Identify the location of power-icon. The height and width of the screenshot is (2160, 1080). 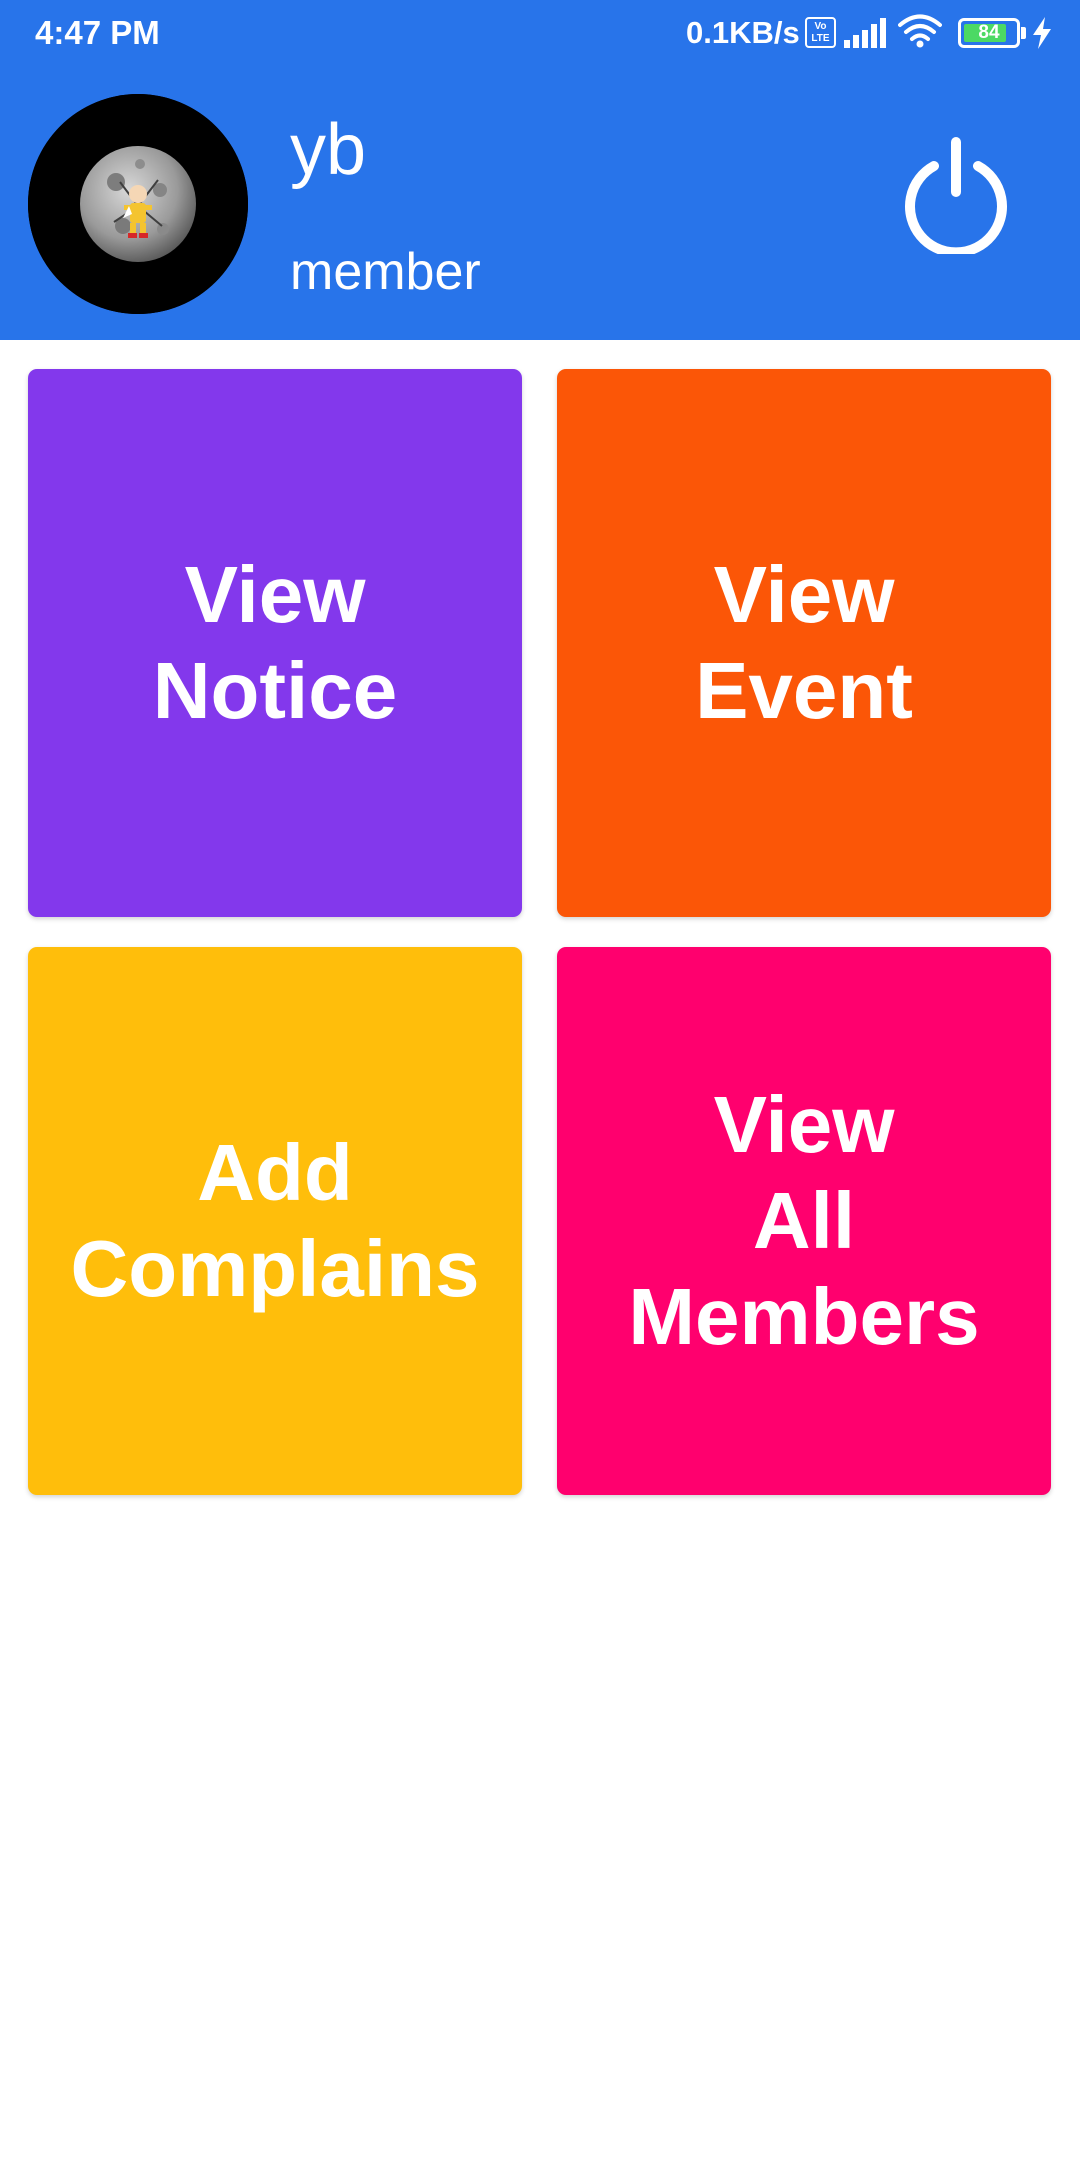
(956, 197).